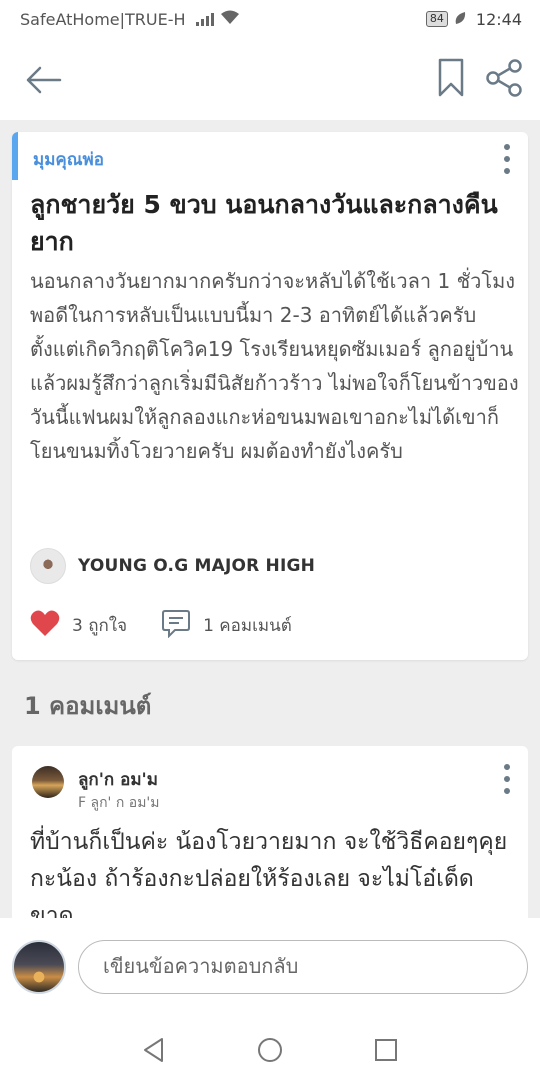 The width and height of the screenshot is (540, 1080). I want to click on battery-icon: 84, so click(436, 19).